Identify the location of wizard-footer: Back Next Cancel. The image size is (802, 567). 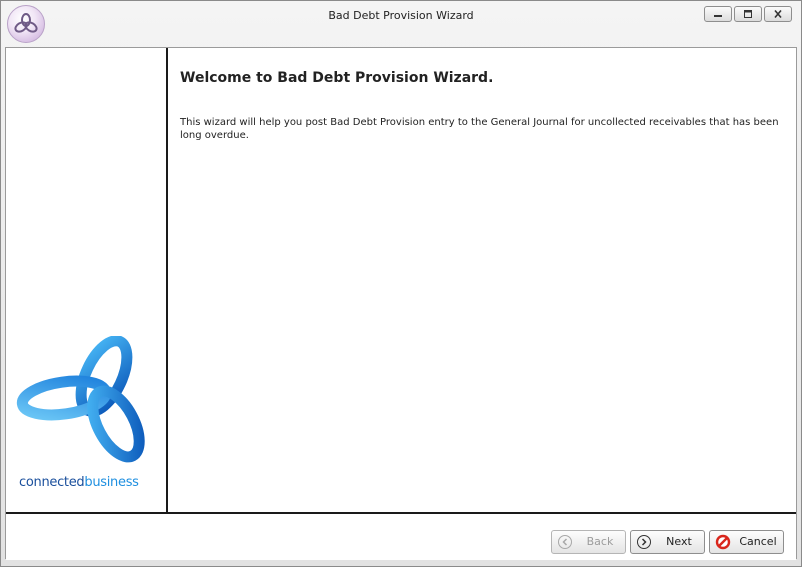
(401, 536).